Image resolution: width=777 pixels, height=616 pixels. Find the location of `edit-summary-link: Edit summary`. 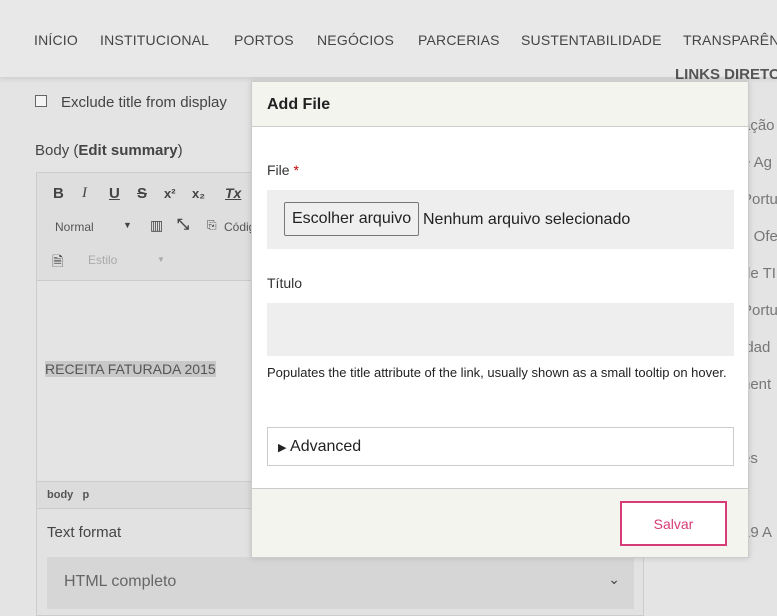

edit-summary-link: Edit summary is located at coordinates (127, 150).